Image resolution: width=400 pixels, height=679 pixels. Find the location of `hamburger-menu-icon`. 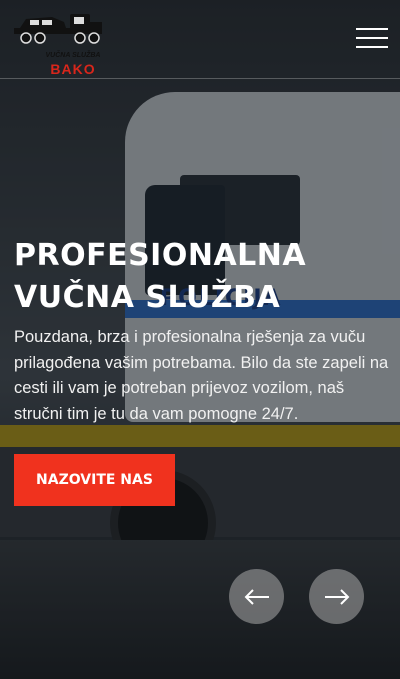

hamburger-menu-icon is located at coordinates (372, 39).